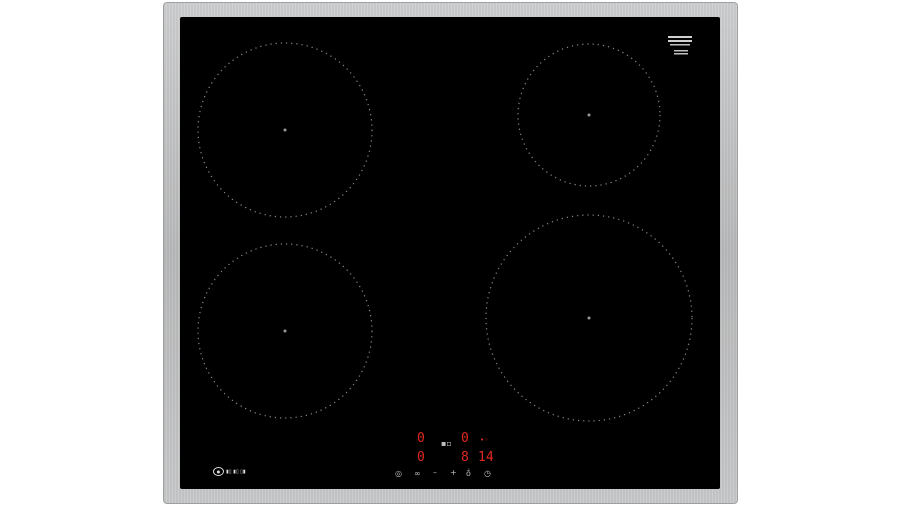 The width and height of the screenshot is (900, 506). I want to click on schott-ceran-logo, so click(680, 45).